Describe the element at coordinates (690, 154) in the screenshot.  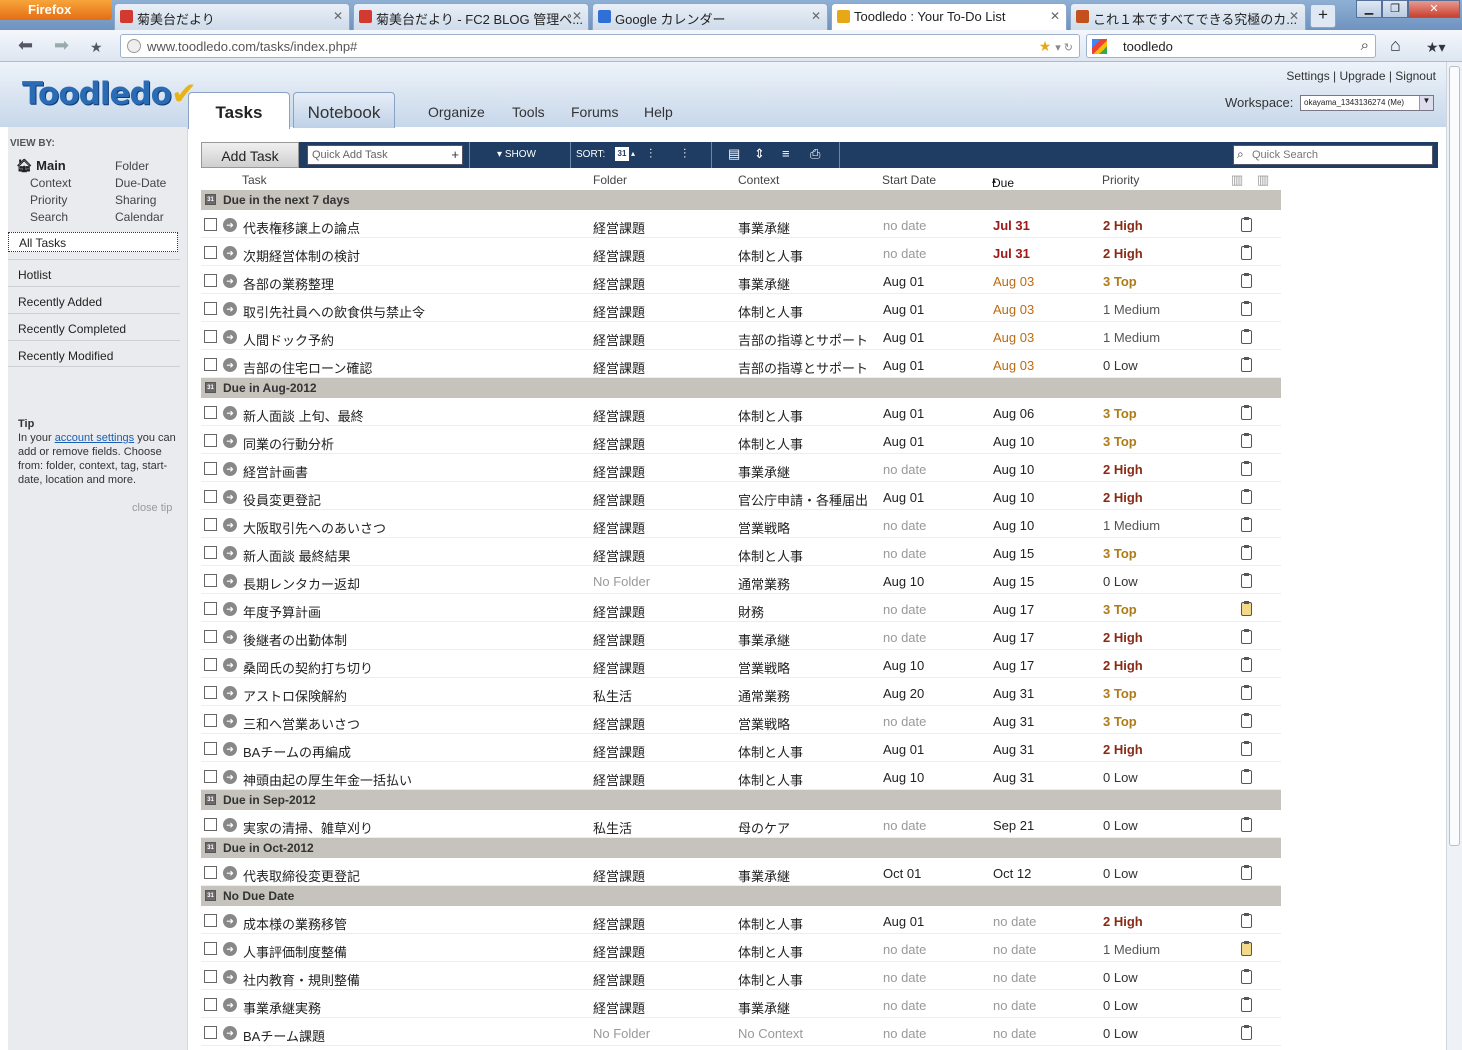
I see `sort-tertiary-icon: ⫶` at that location.